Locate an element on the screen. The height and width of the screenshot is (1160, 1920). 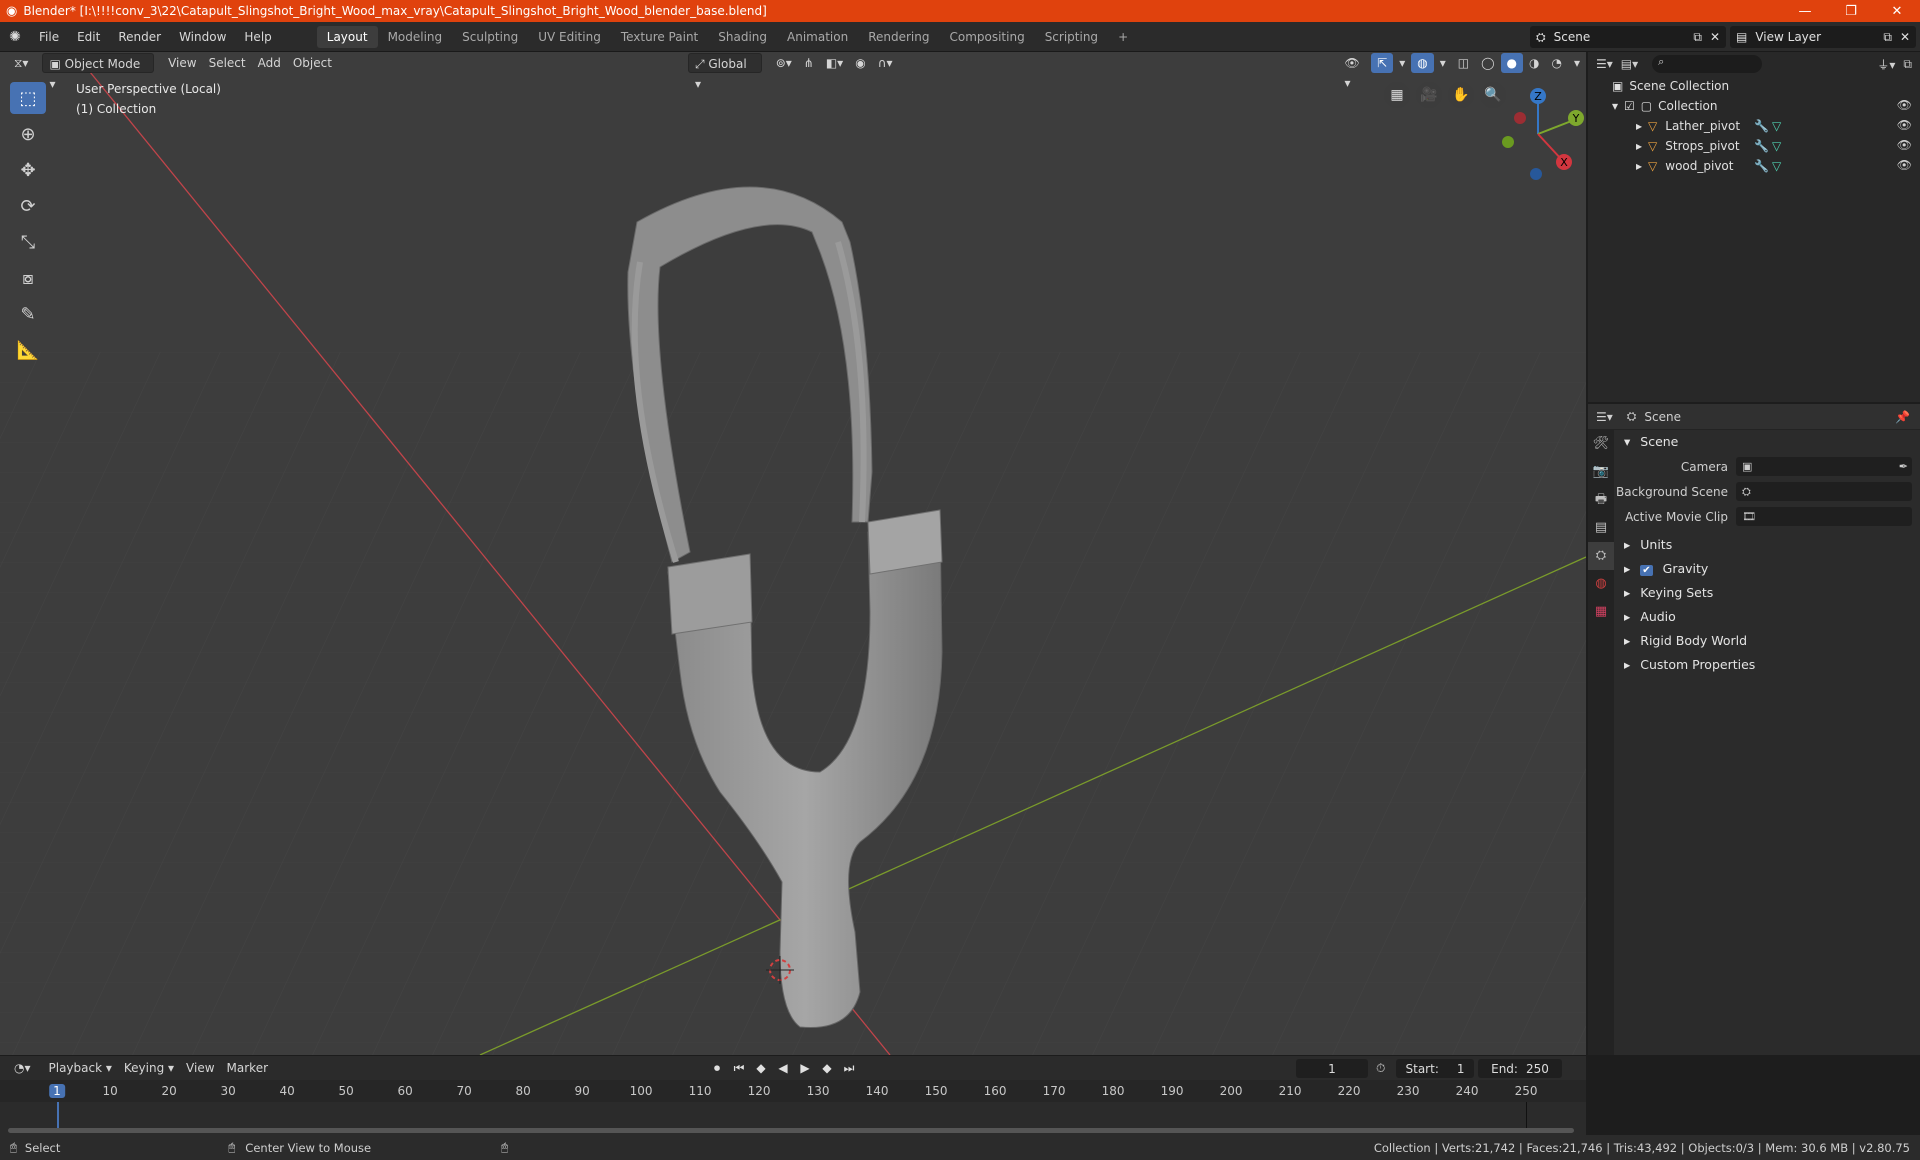
new-collection-icon: ⧉ is located at coordinates (1907, 64).